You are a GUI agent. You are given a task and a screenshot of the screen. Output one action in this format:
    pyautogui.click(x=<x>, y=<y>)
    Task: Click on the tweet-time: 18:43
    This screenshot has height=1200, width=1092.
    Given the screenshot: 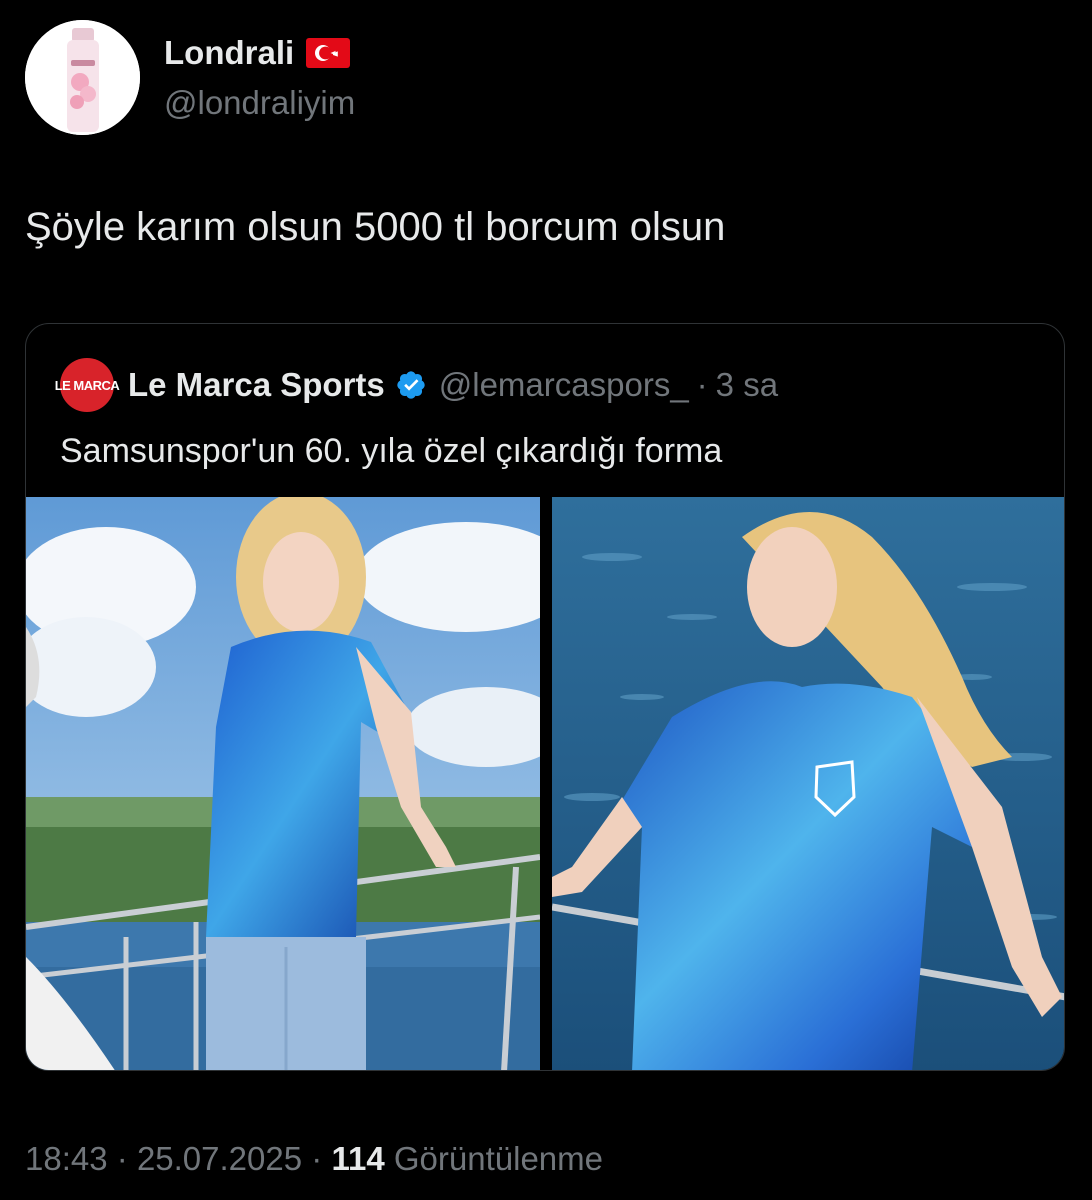 What is the action you would take?
    pyautogui.click(x=66, y=1158)
    